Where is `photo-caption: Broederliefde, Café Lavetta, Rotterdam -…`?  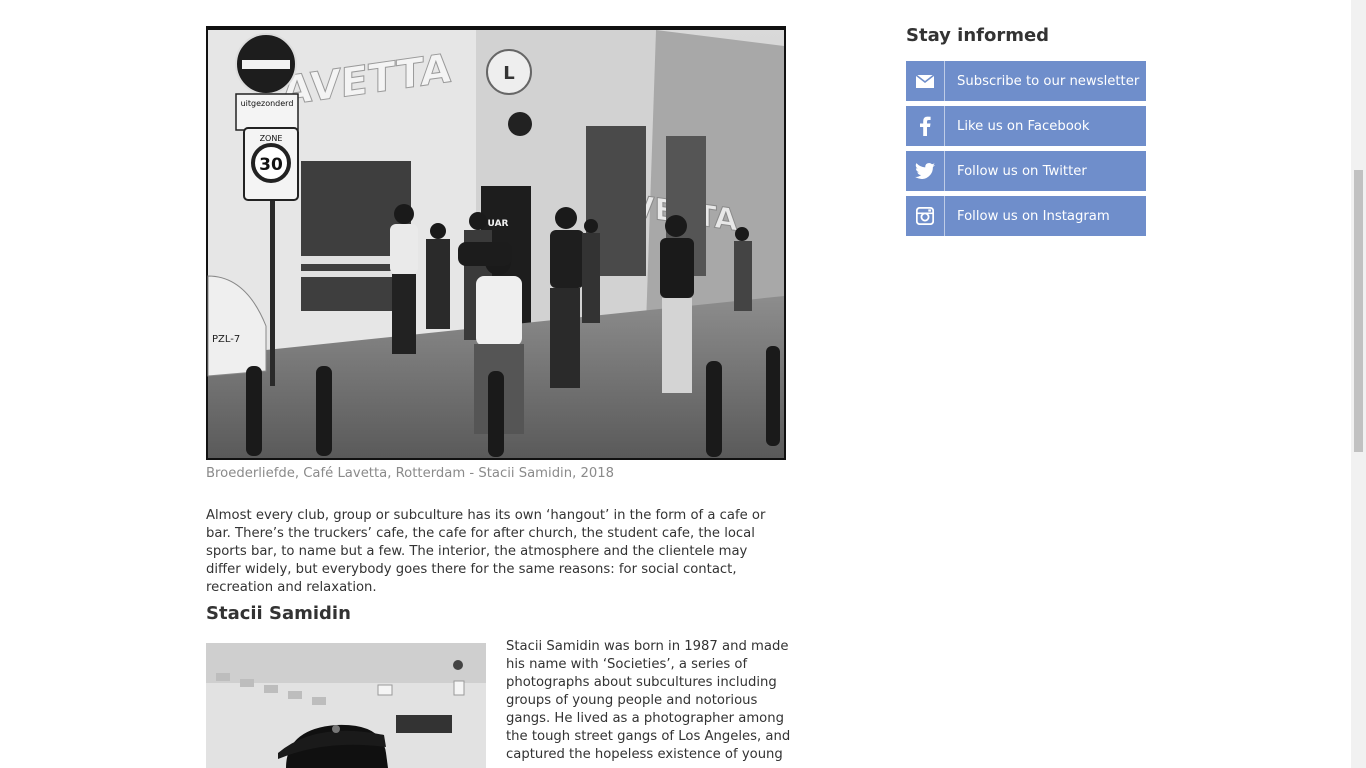 photo-caption: Broederliefde, Café Lavetta, Rotterdam -… is located at coordinates (410, 473).